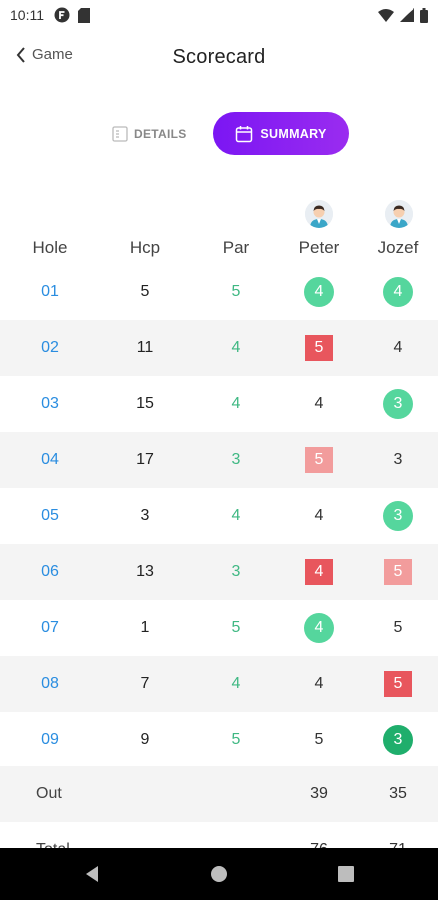 This screenshot has width=438, height=900. Describe the element at coordinates (50, 571) in the screenshot. I see `hole-number: 06` at that location.